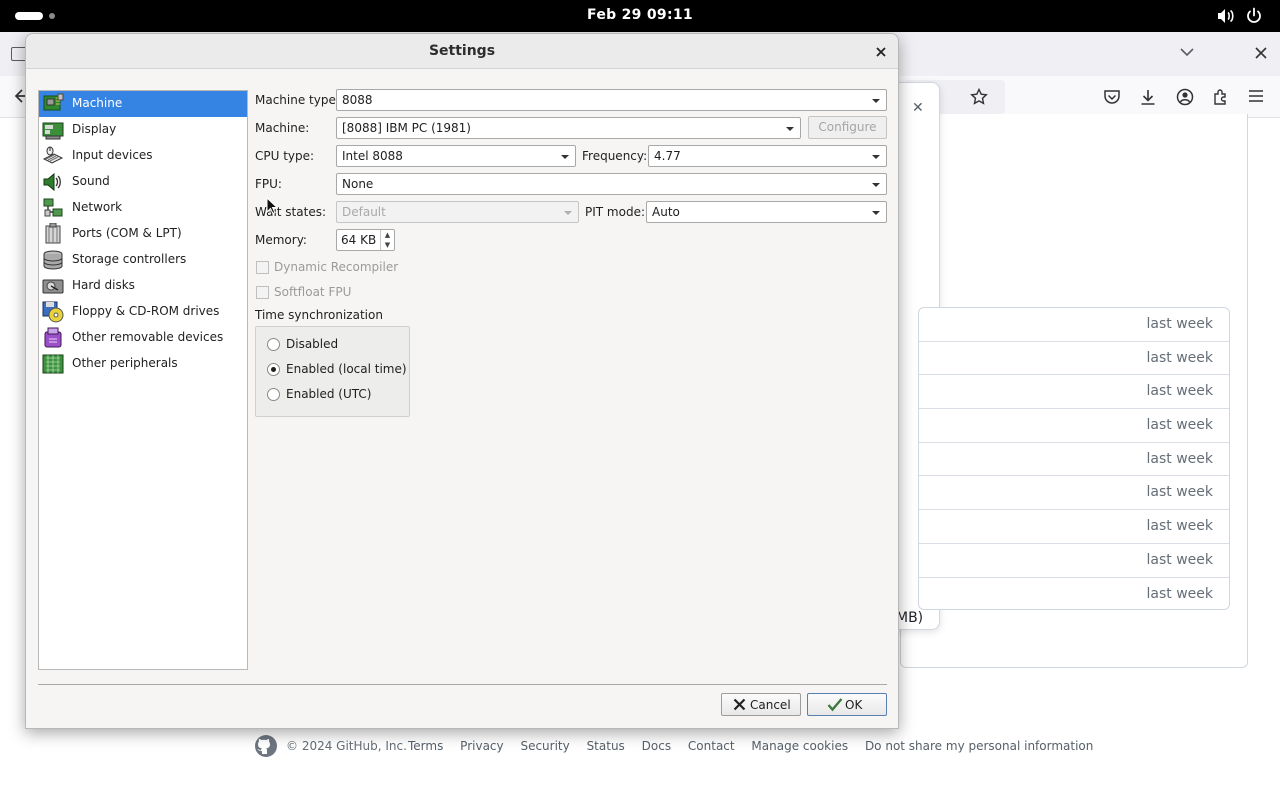 The image size is (1280, 800). Describe the element at coordinates (97, 103) in the screenshot. I see `category-label: Machine` at that location.